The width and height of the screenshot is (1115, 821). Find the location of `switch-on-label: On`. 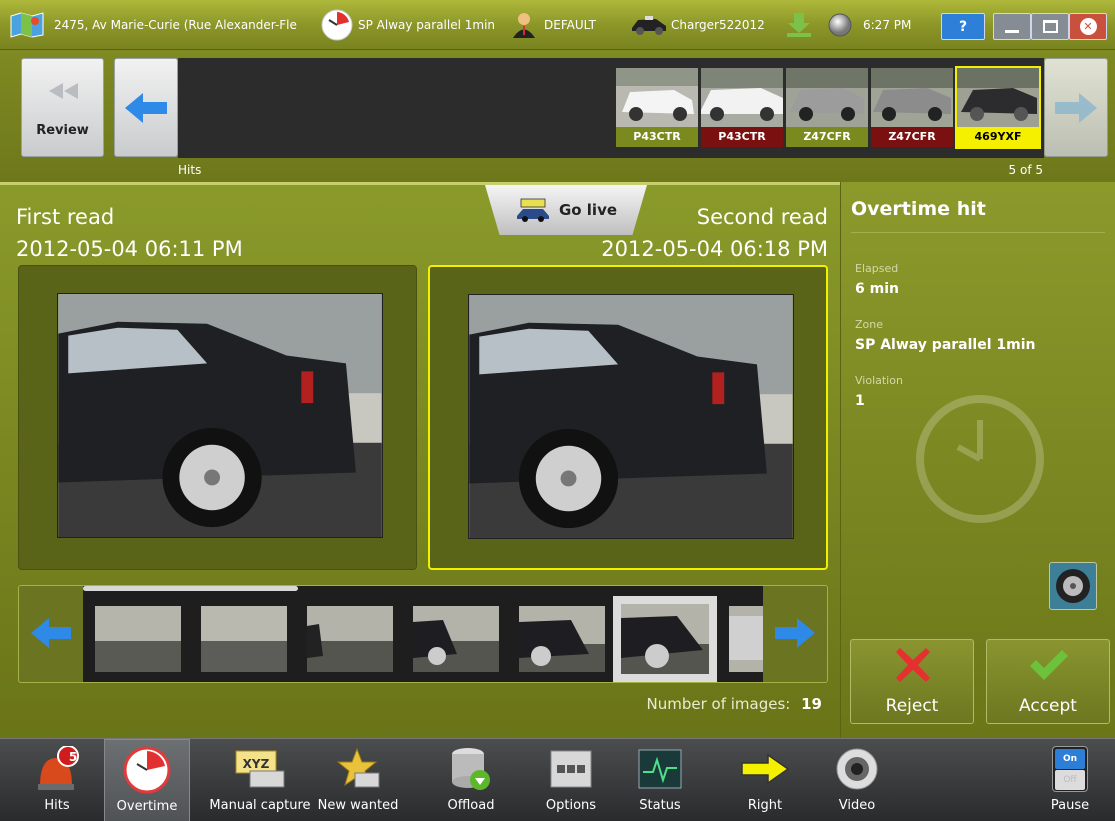

switch-on-label: On is located at coordinates (1070, 759).